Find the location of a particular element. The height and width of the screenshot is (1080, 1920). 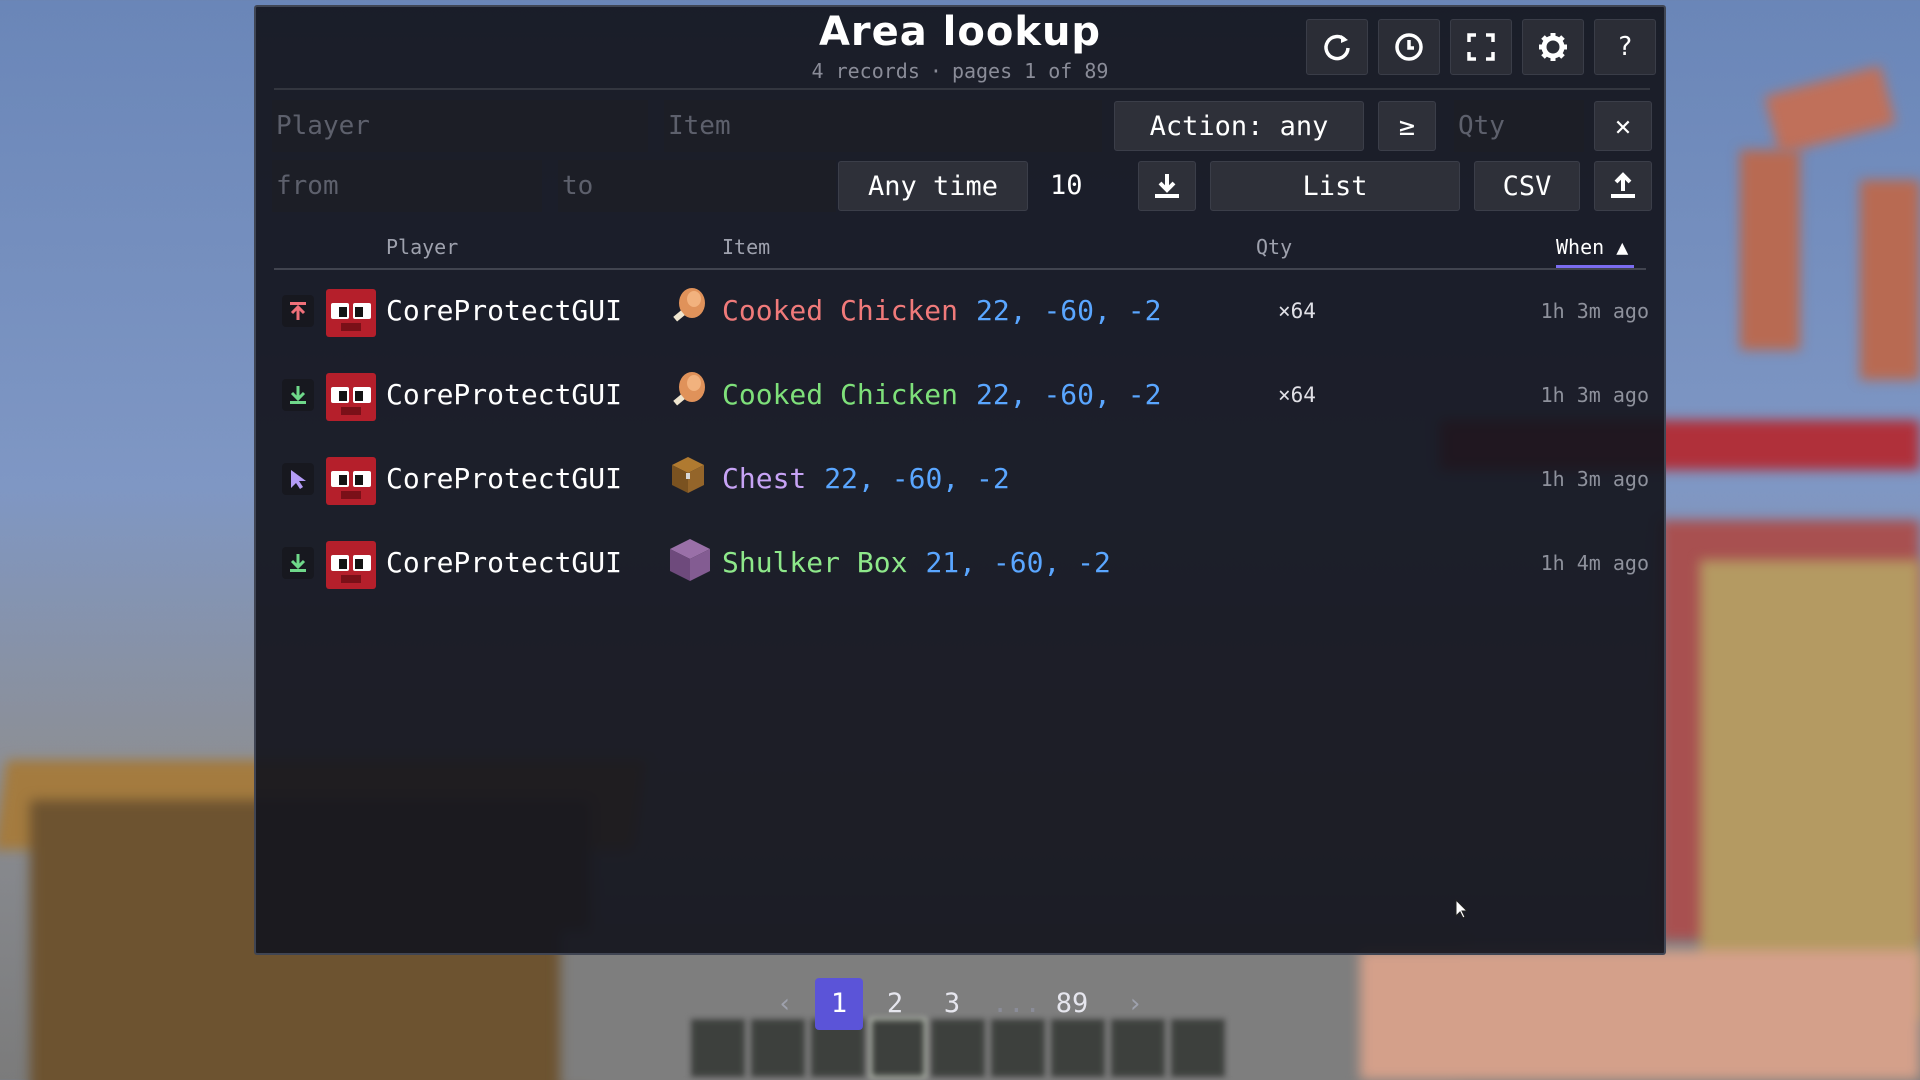

fullscreen-button is located at coordinates (1481, 47).